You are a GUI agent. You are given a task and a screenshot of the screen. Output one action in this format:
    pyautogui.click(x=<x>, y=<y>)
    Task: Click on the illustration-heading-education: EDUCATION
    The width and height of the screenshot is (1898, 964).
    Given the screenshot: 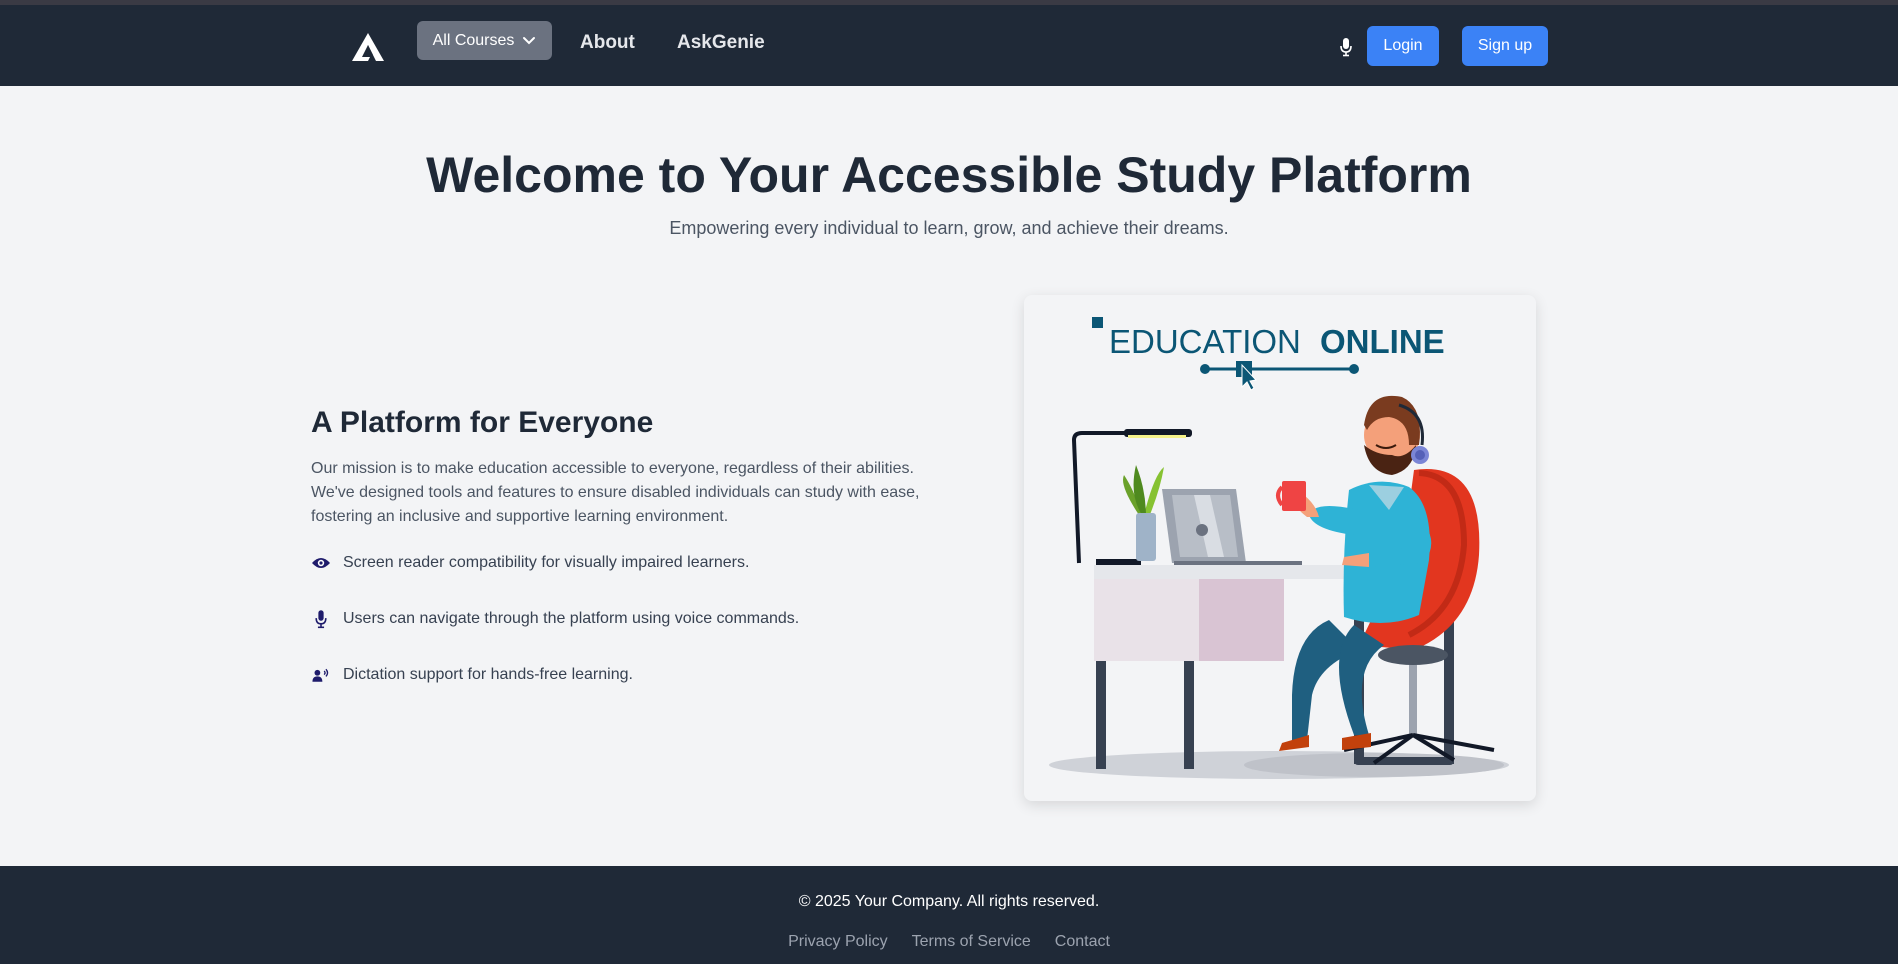 What is the action you would take?
    pyautogui.click(x=1205, y=341)
    